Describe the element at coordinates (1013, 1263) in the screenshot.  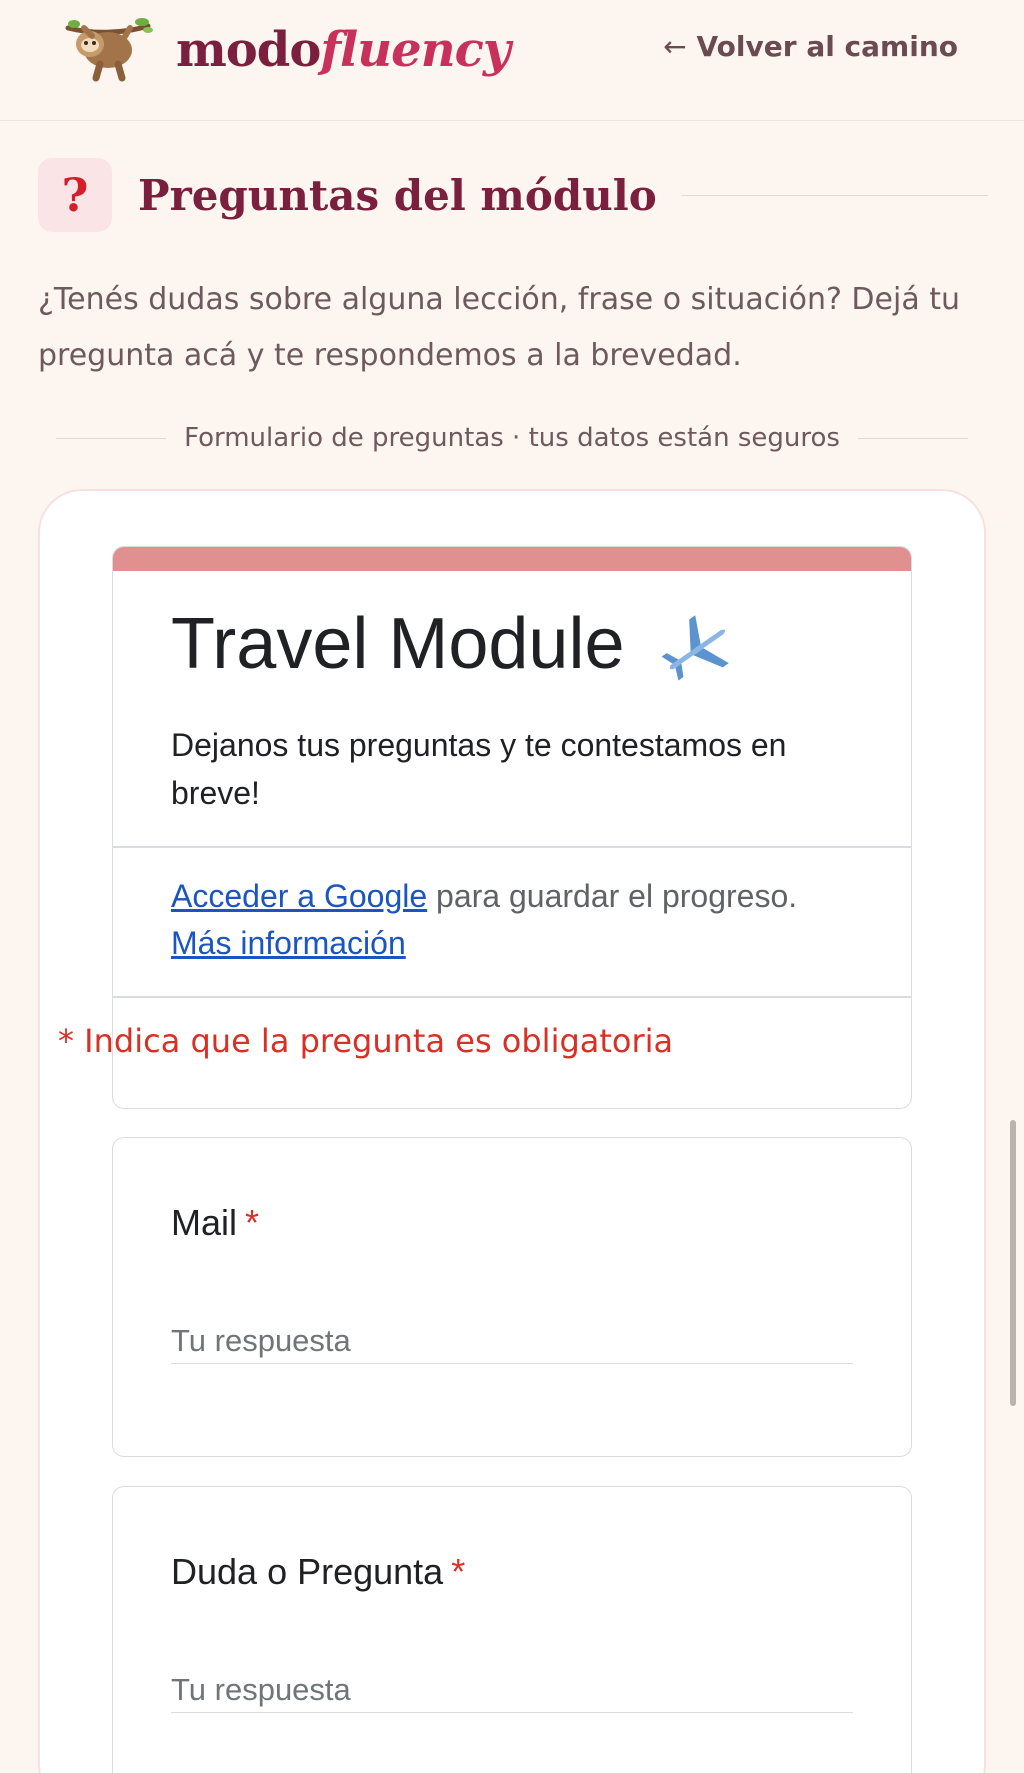
I see `scrollbar-thumb` at that location.